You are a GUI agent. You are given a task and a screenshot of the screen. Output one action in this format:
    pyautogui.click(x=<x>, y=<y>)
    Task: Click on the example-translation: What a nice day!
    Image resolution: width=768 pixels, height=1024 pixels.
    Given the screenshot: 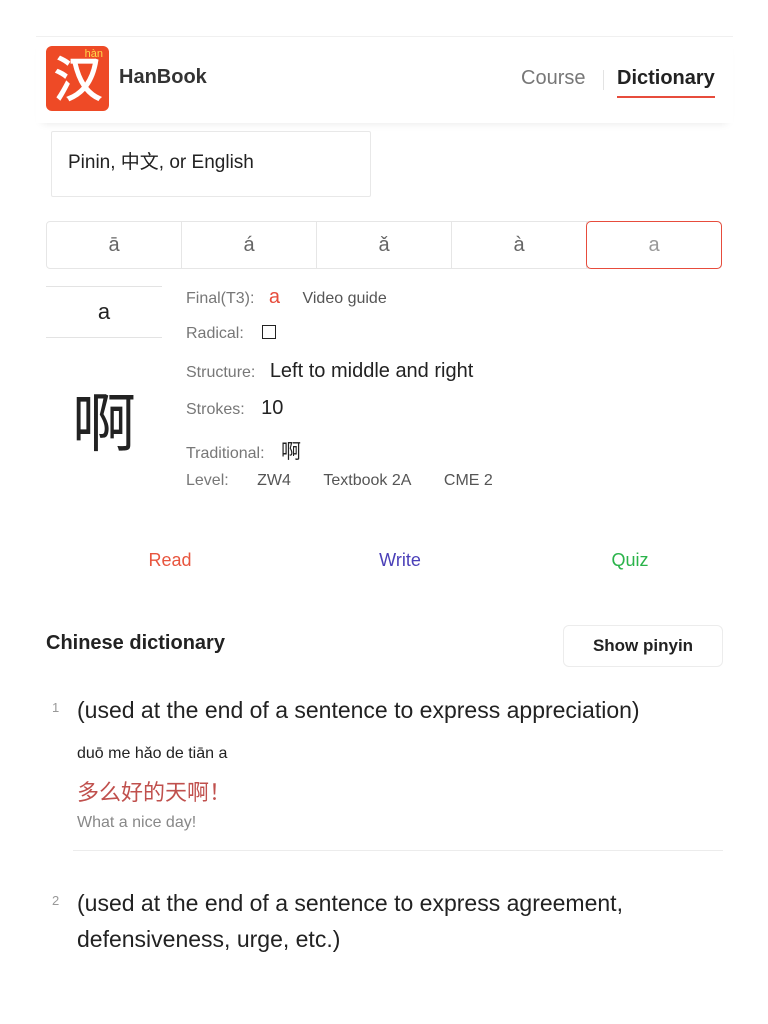 What is the action you would take?
    pyautogui.click(x=137, y=822)
    